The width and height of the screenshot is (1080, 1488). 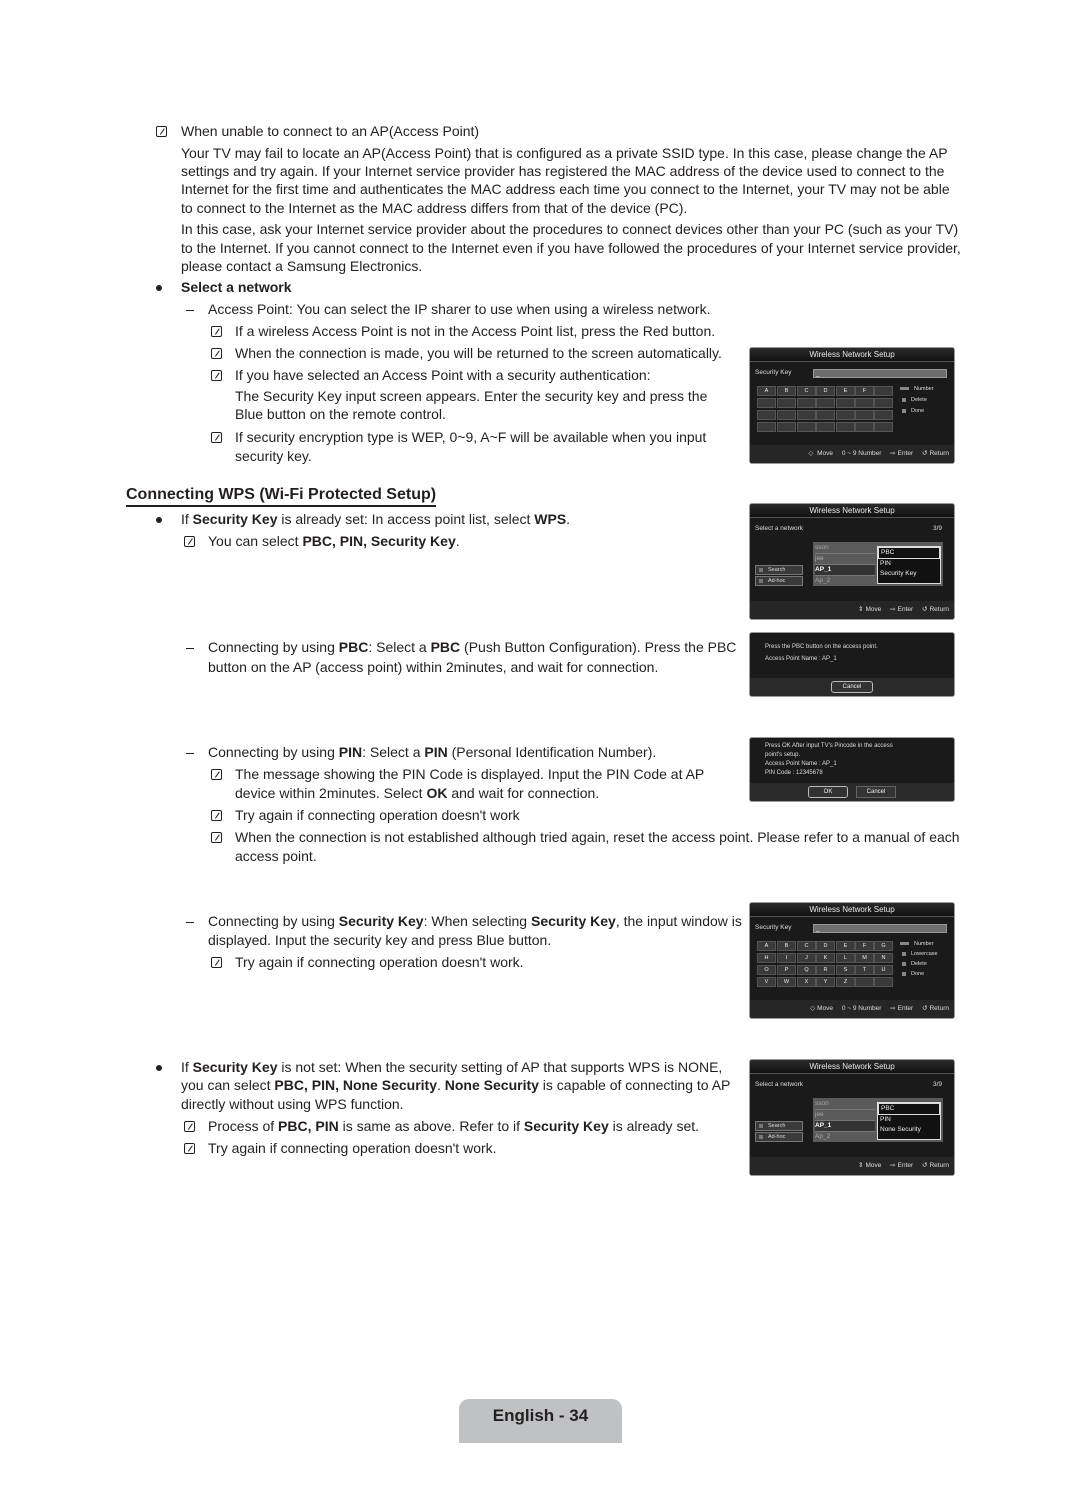 What do you see at coordinates (786, 982) in the screenshot?
I see `key-button: W` at bounding box center [786, 982].